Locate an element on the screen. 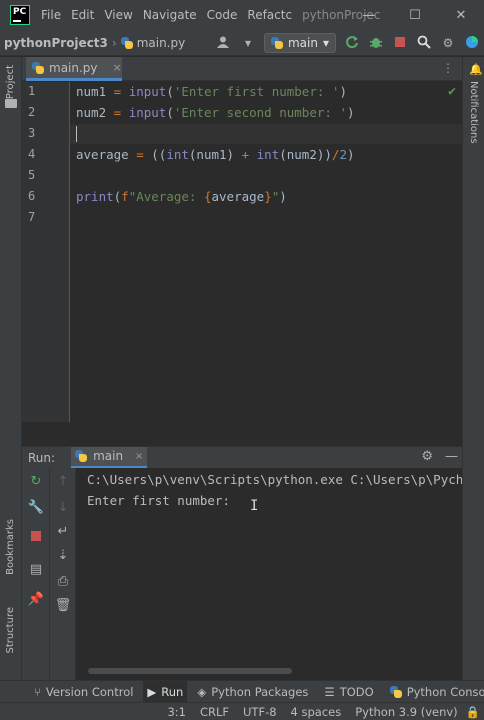  text-cursor-icon: I is located at coordinates (254, 506).